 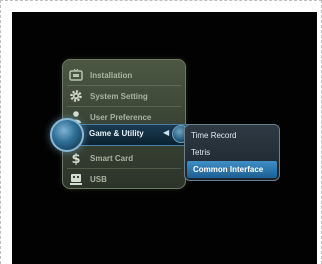 I want to click on menu-item-installation: Installation, so click(x=124, y=75).